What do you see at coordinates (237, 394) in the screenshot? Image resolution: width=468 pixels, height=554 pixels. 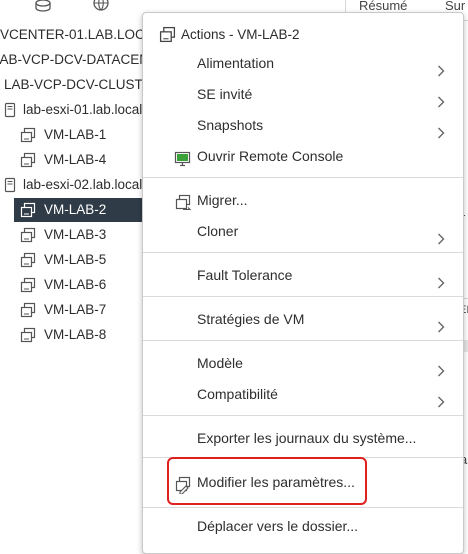 I see `menu-item-label: Compatibilité` at bounding box center [237, 394].